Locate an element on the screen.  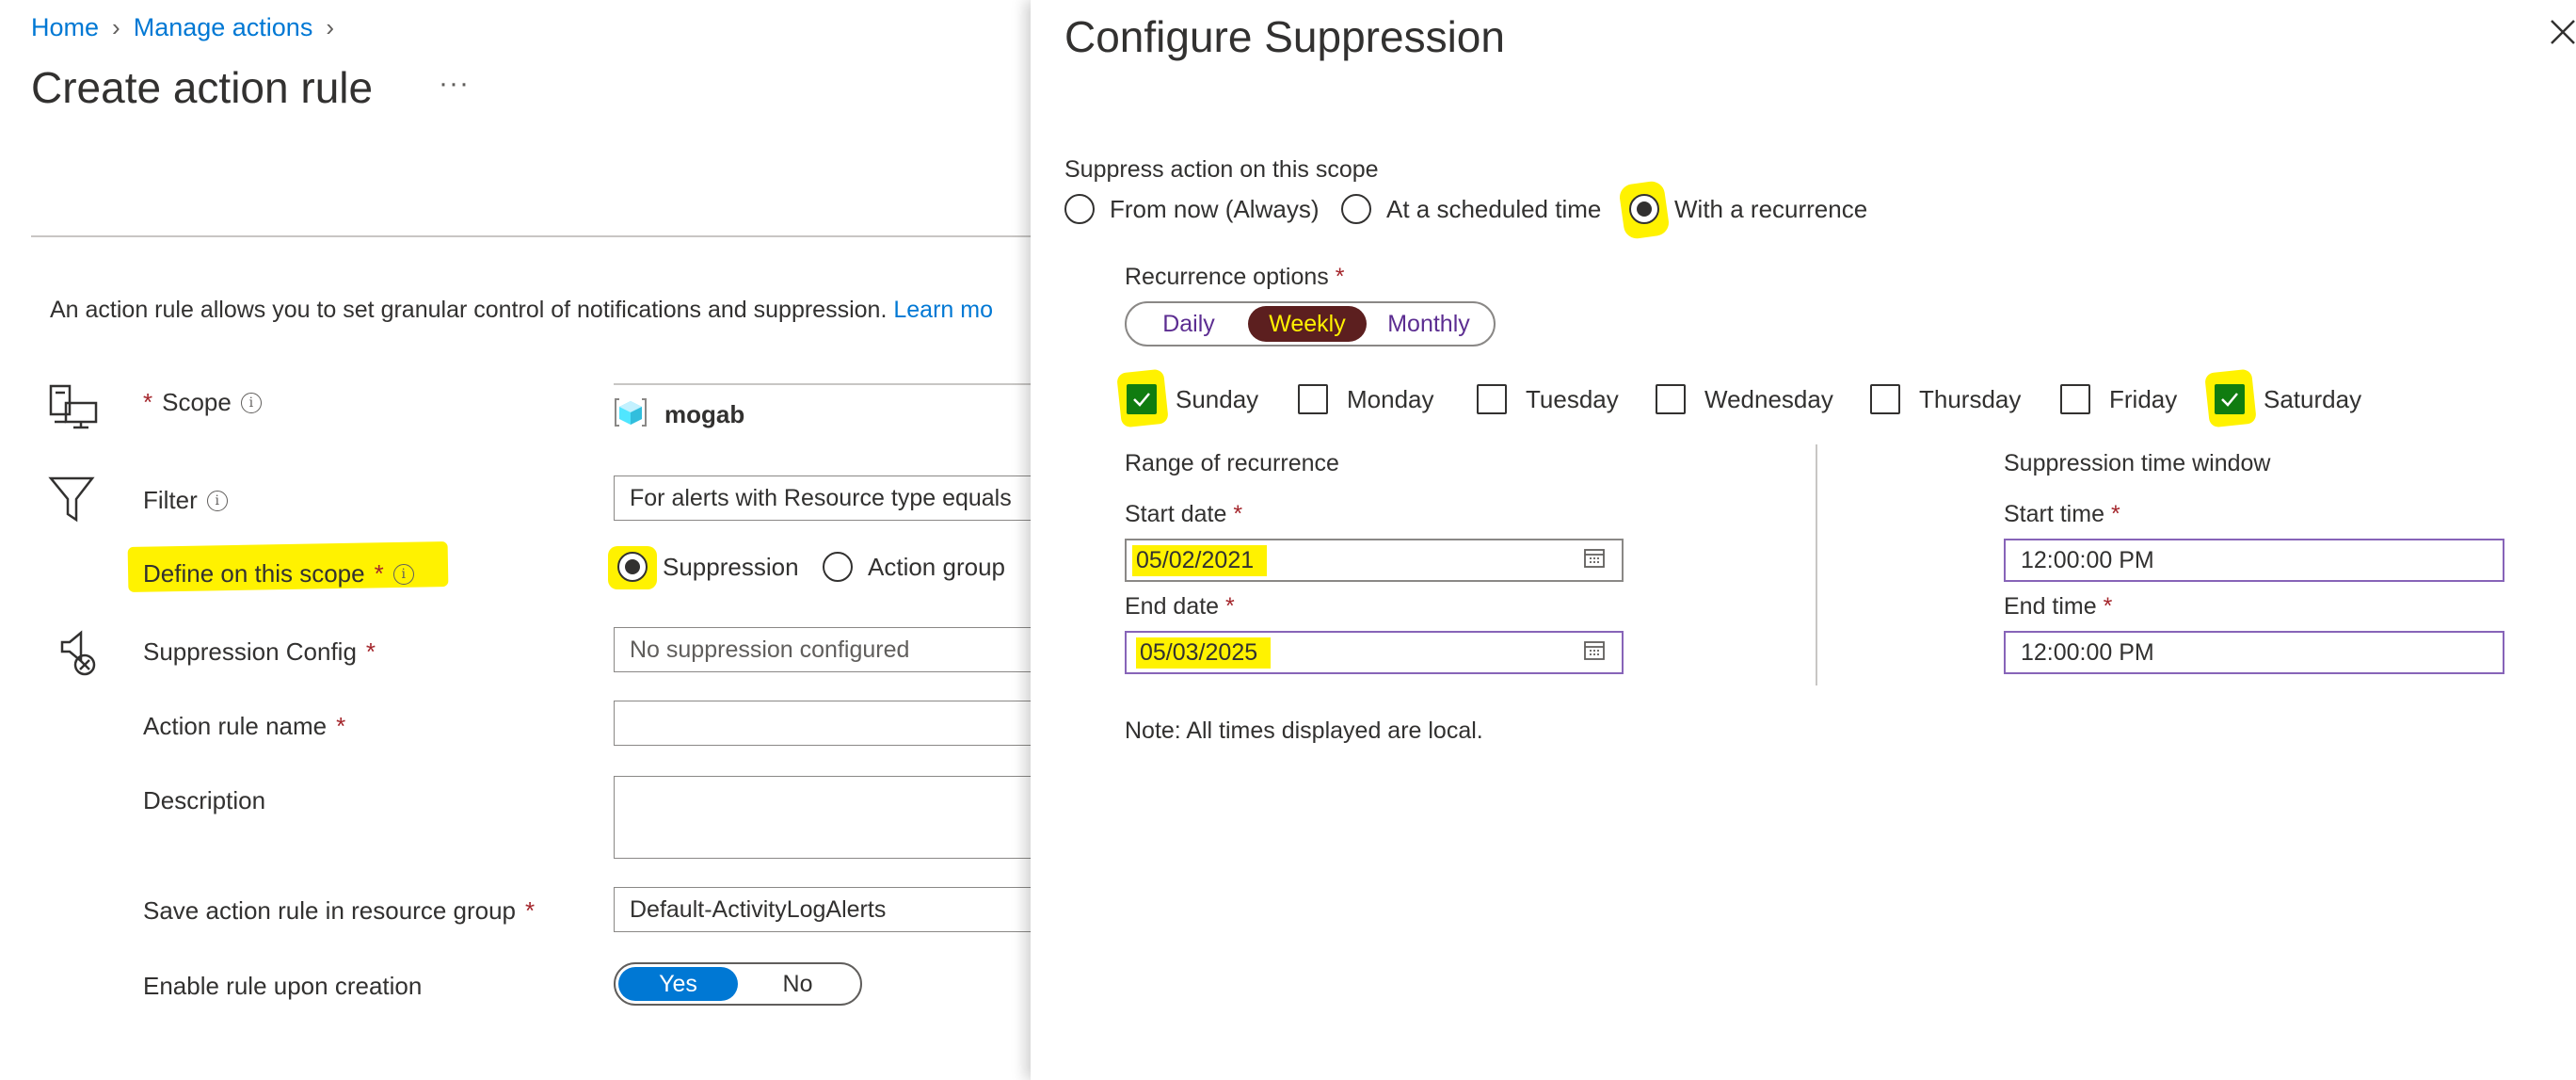
day-friday: Friday is located at coordinates (2118, 399).